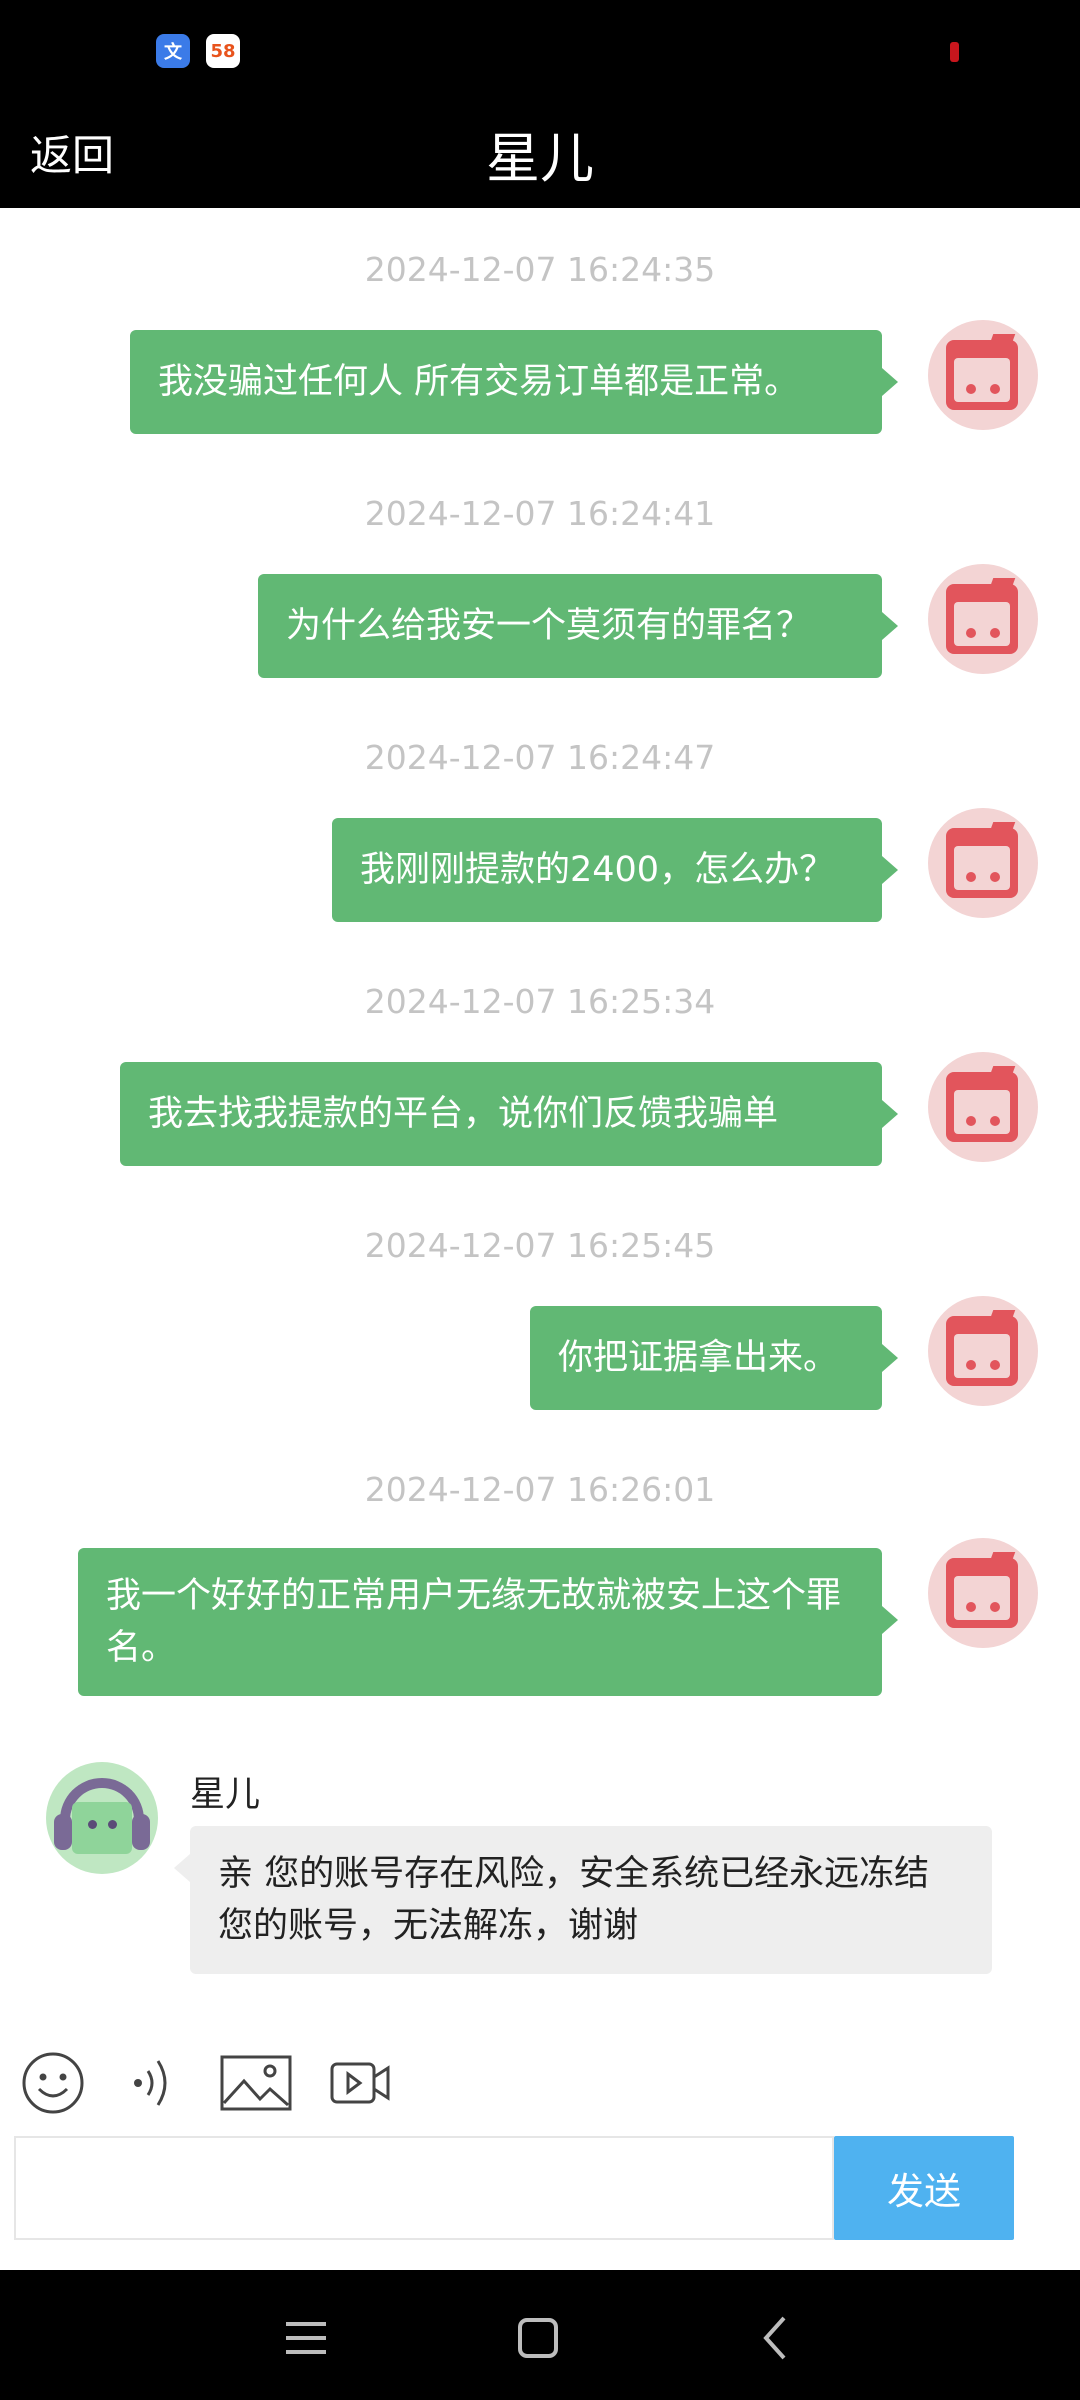 The height and width of the screenshot is (2400, 1080). Describe the element at coordinates (924, 2188) in the screenshot. I see `send-button: 发送` at that location.